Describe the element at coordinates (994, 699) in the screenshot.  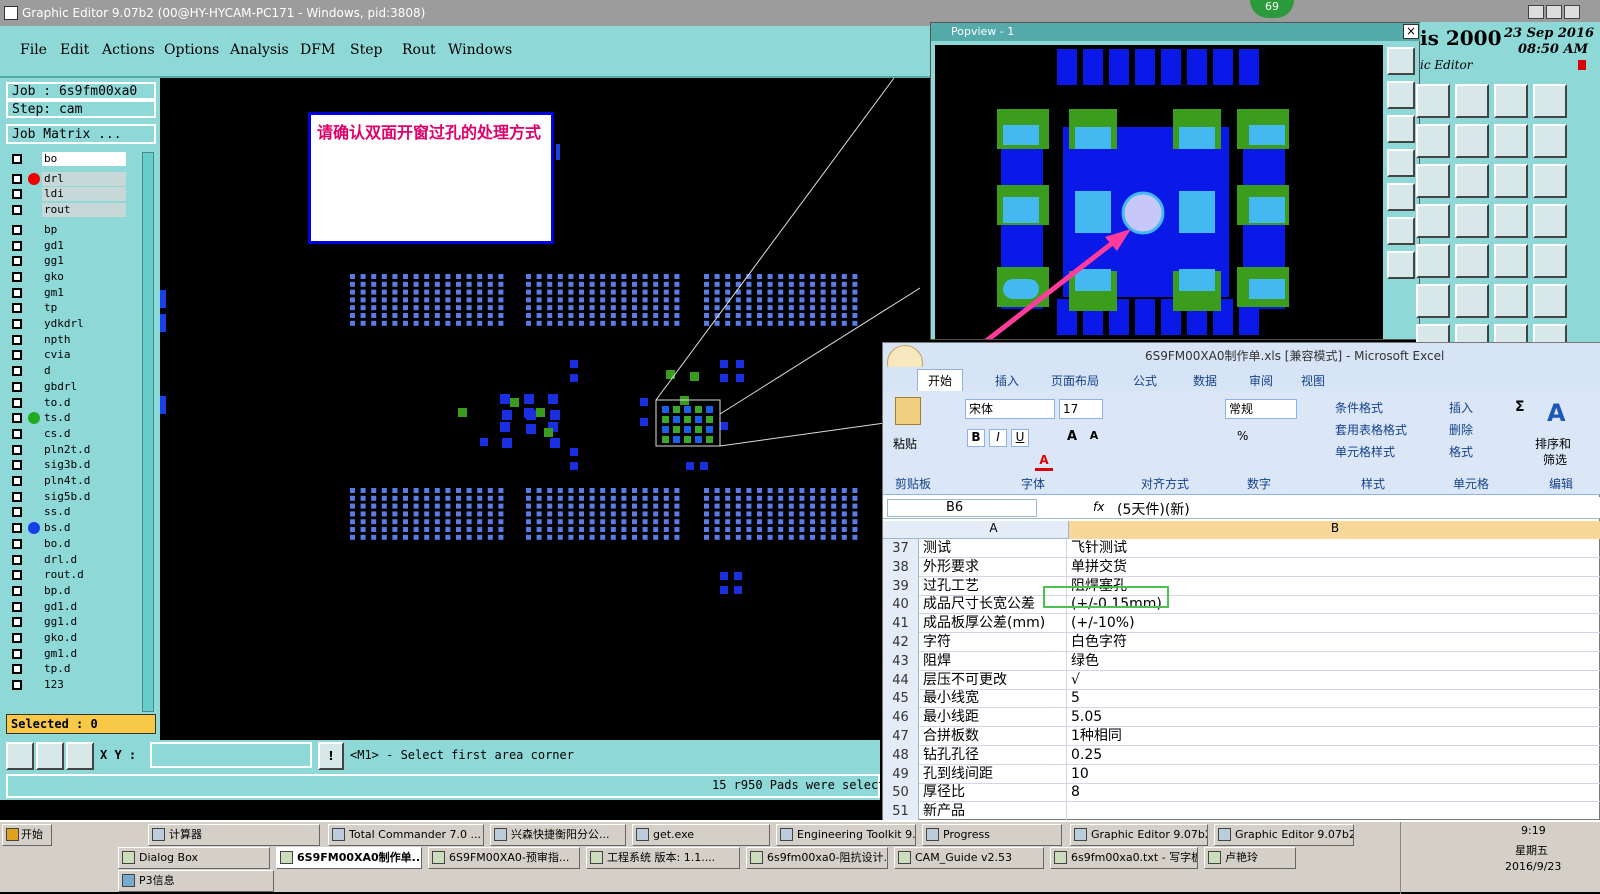
I see `cell-a: 最小线宽` at that location.